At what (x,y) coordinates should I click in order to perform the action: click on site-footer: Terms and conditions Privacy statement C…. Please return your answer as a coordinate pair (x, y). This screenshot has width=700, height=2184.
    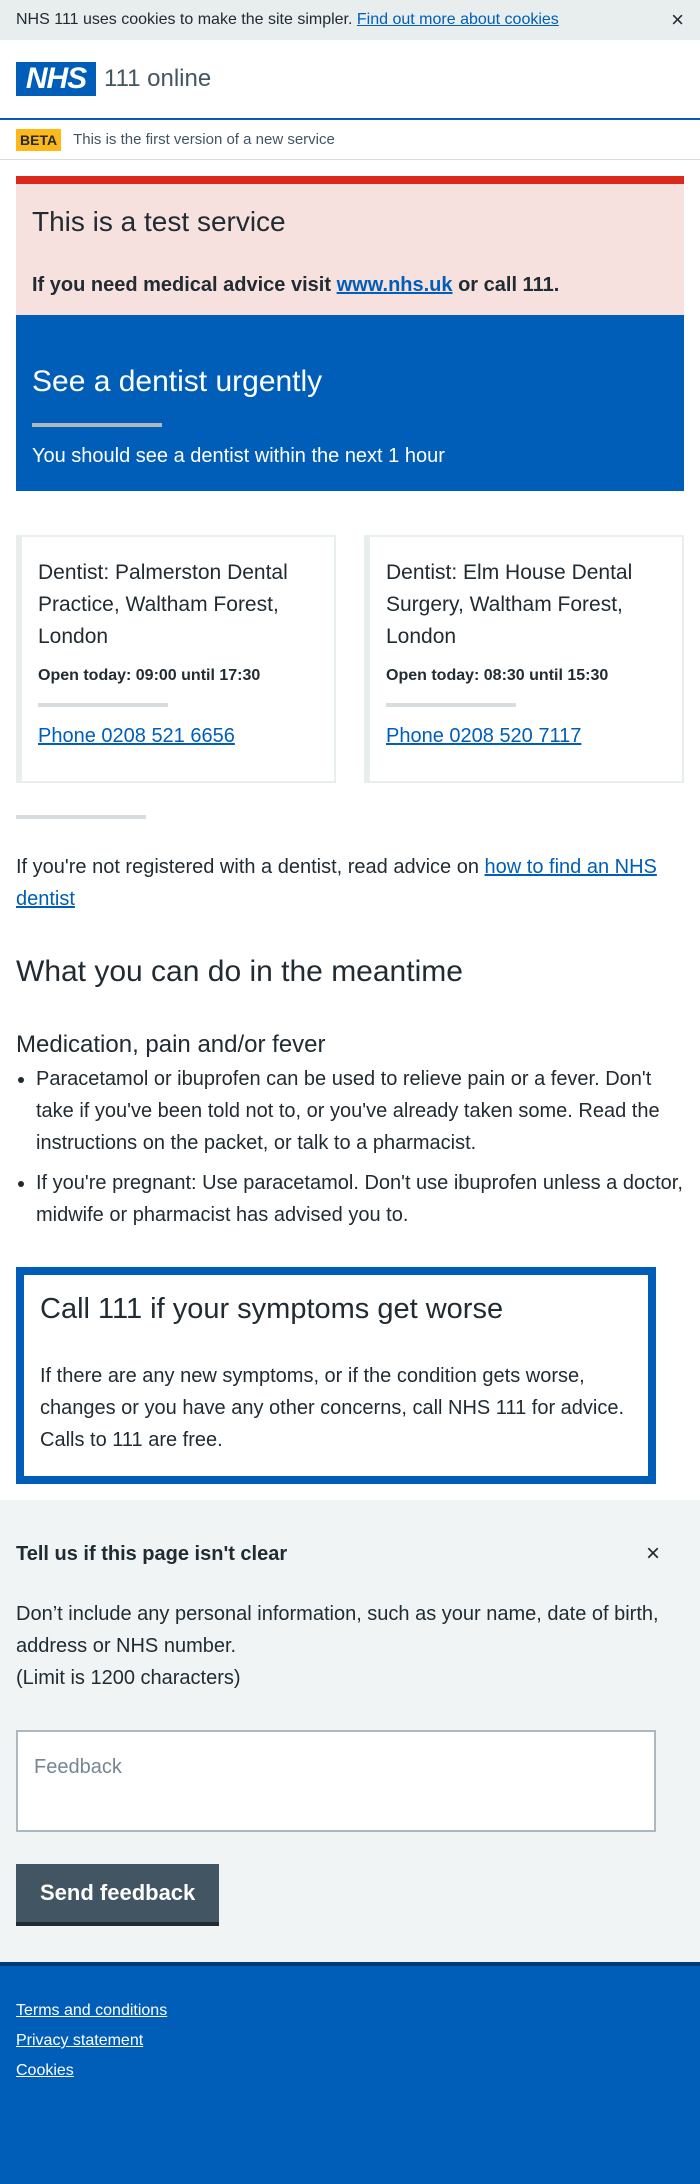
    Looking at the image, I should click on (350, 2073).